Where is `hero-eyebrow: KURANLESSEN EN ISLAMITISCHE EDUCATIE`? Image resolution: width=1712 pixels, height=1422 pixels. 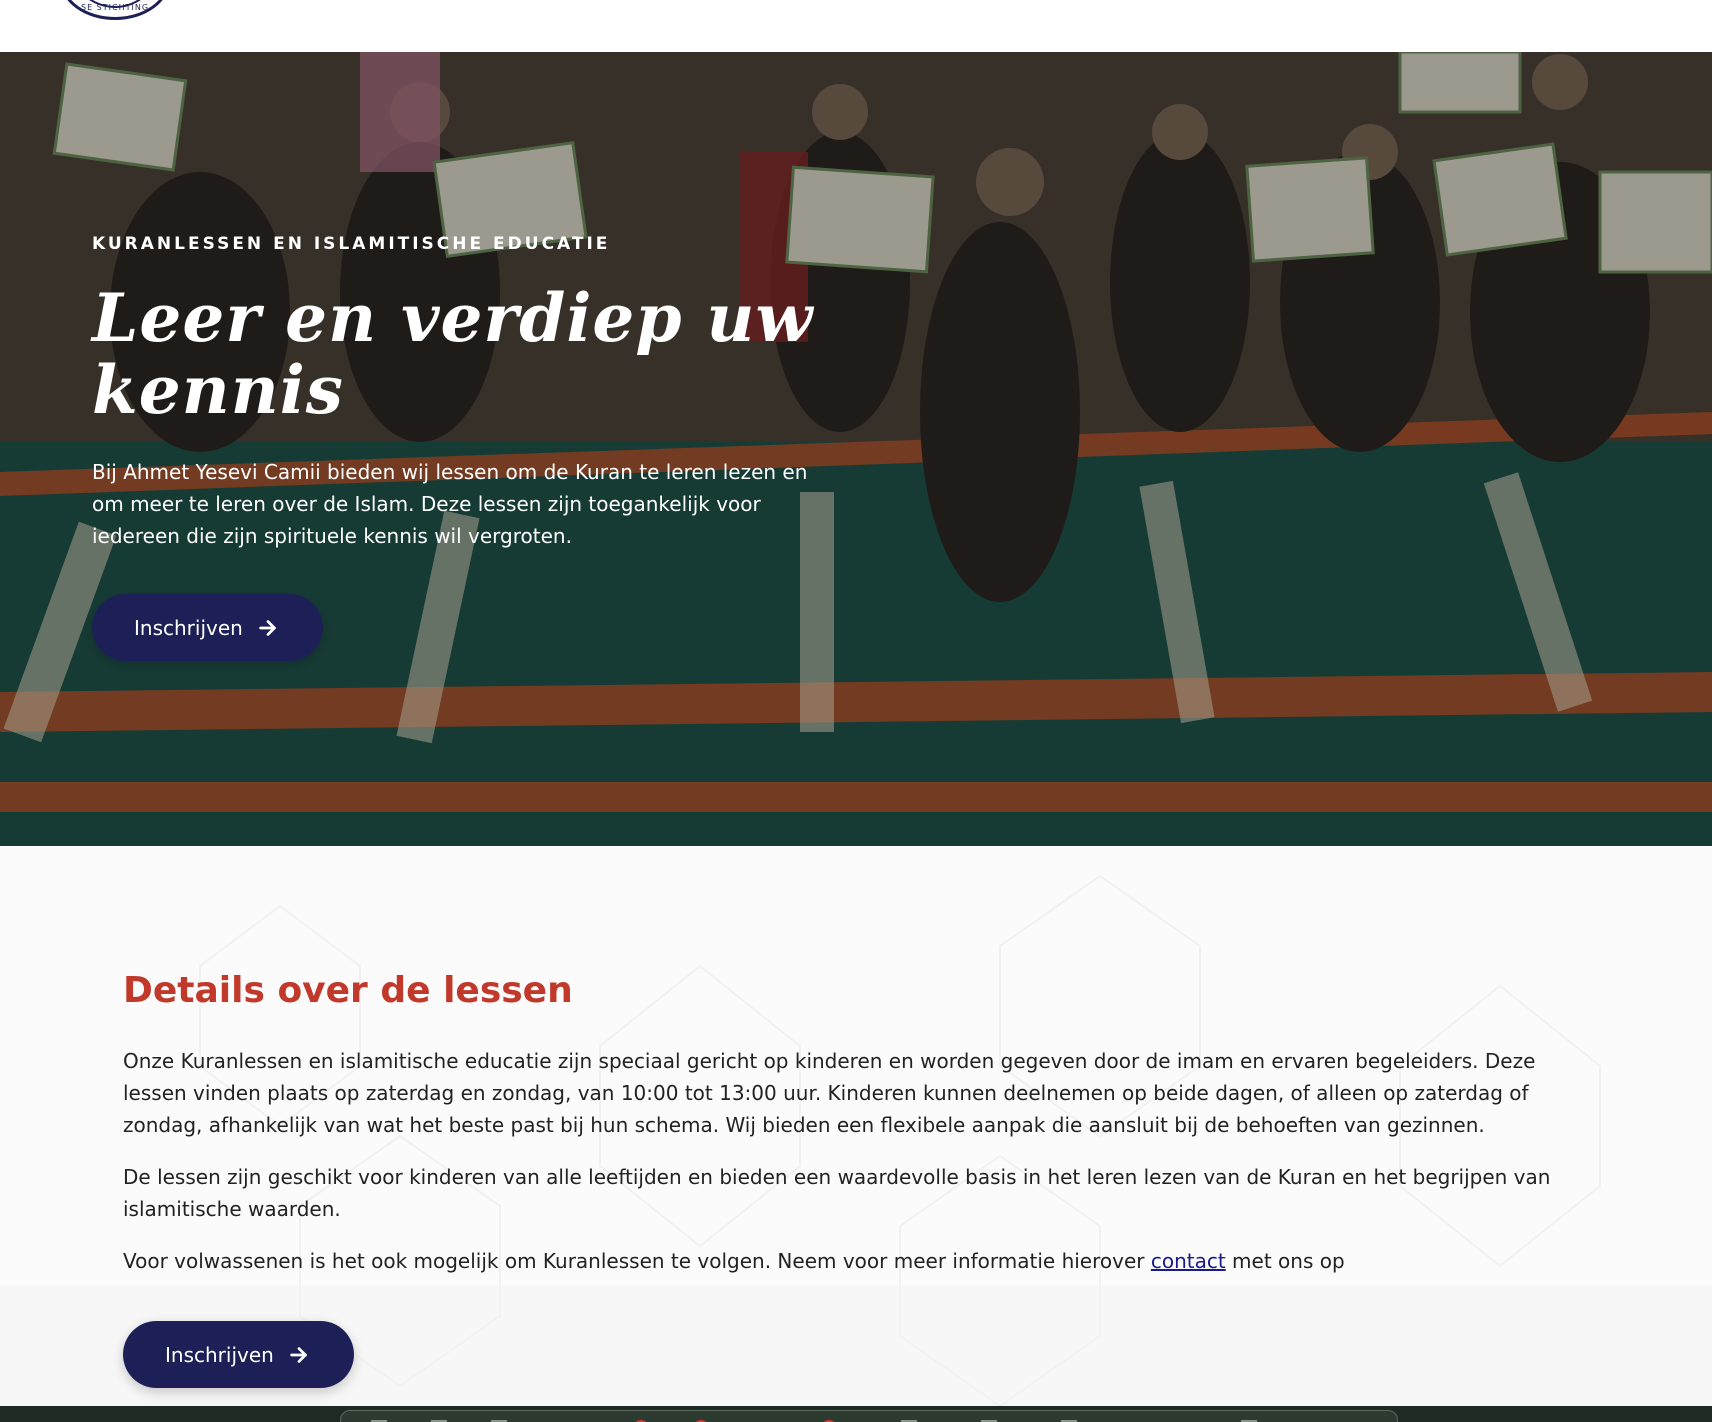 hero-eyebrow: KURANLESSEN EN ISLAMITISCHE EDUCATIE is located at coordinates (351, 244).